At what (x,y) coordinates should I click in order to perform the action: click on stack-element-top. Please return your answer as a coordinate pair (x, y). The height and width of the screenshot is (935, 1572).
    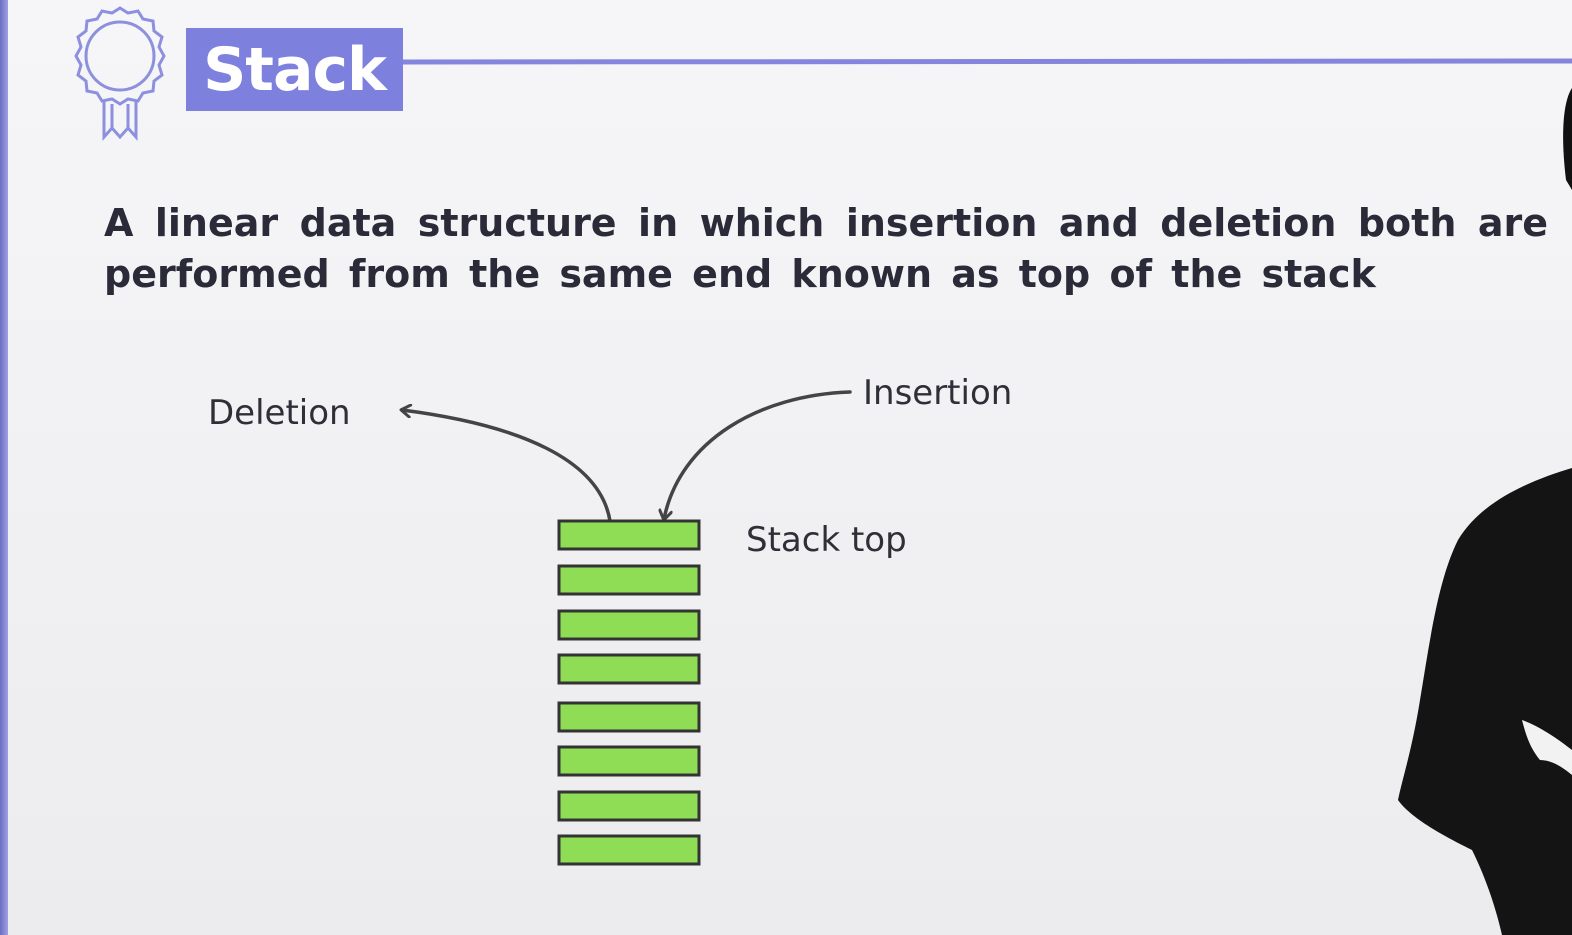
    Looking at the image, I should click on (629, 535).